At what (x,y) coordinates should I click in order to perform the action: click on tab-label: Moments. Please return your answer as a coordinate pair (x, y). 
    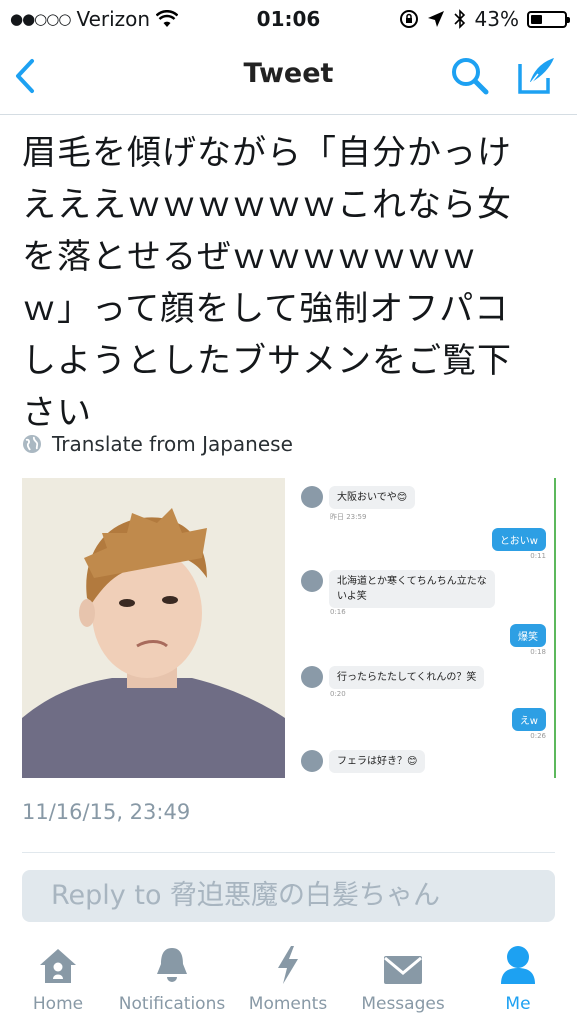
    Looking at the image, I should click on (288, 1004).